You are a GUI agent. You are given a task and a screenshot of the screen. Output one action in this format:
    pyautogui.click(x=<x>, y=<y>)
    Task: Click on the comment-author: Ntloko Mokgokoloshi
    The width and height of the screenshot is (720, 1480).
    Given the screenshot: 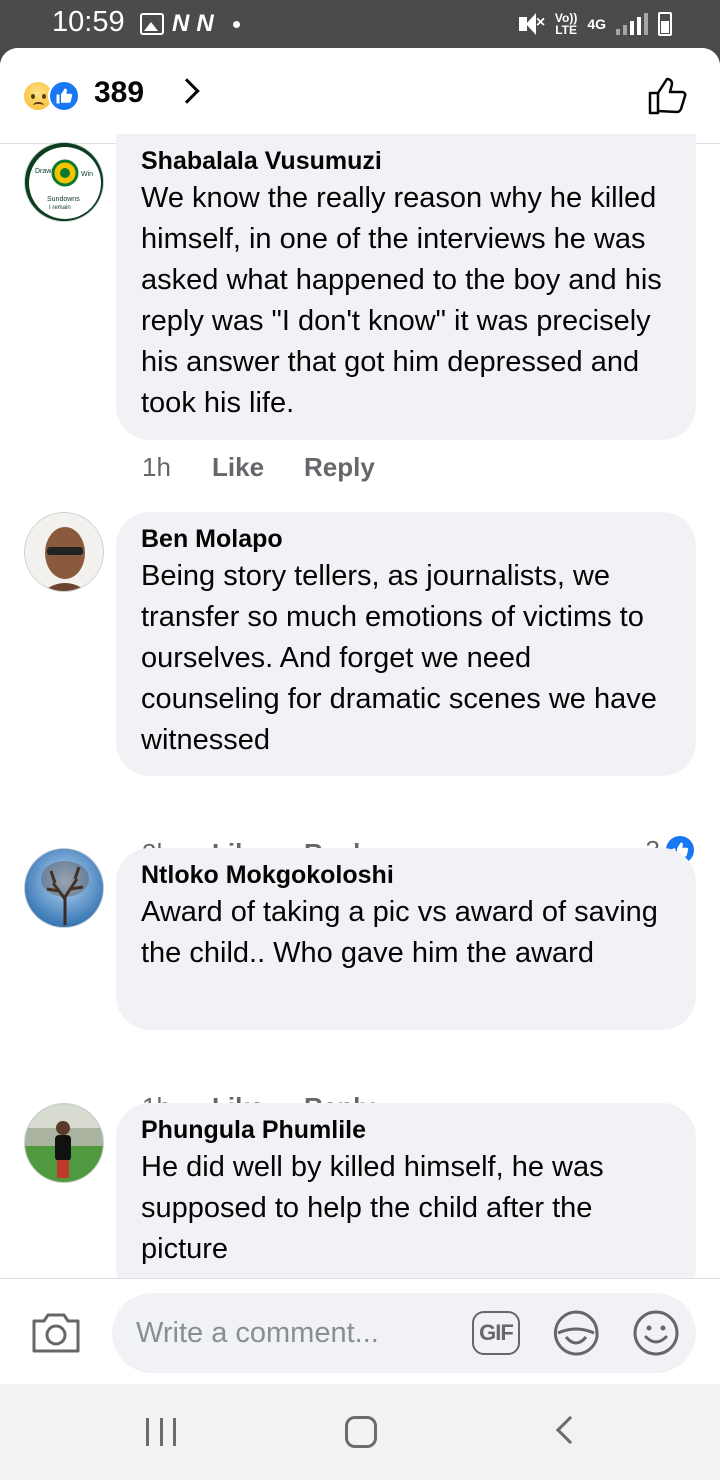 What is the action you would take?
    pyautogui.click(x=406, y=875)
    